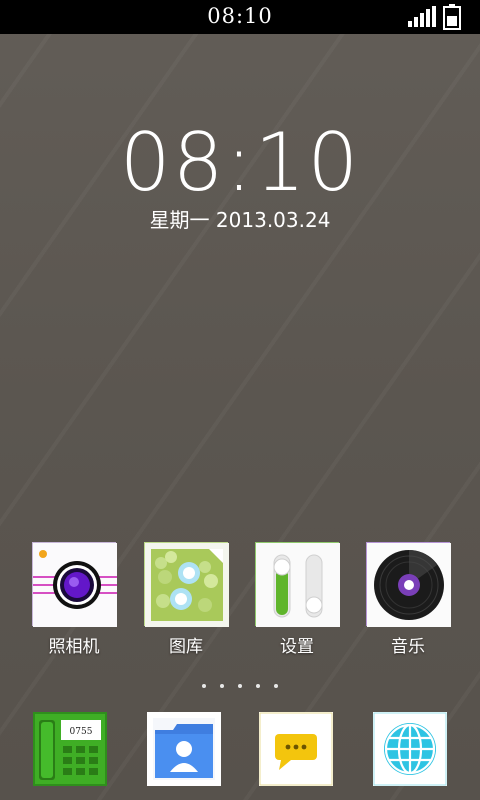 The width and height of the screenshot is (480, 800). I want to click on dock-browser, so click(410, 749).